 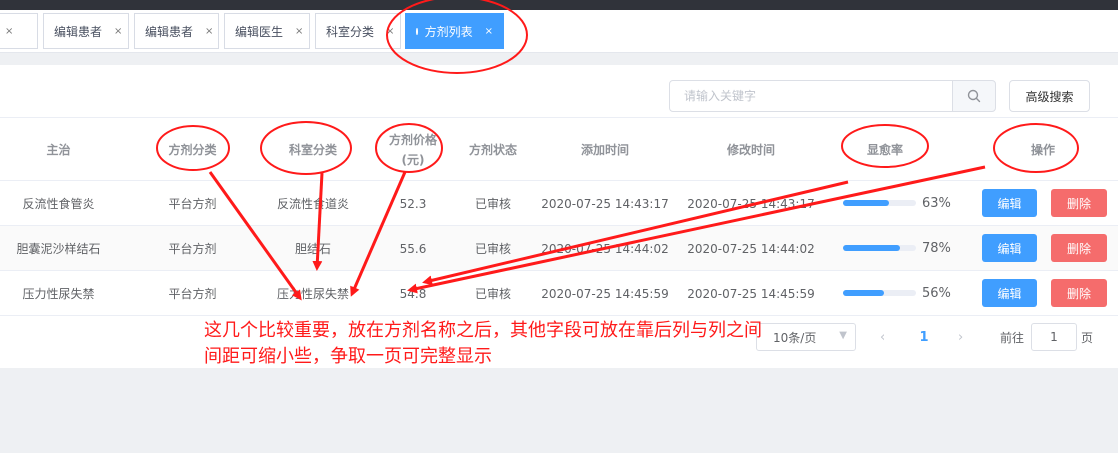 I want to click on page-number-current: 1, so click(x=924, y=337).